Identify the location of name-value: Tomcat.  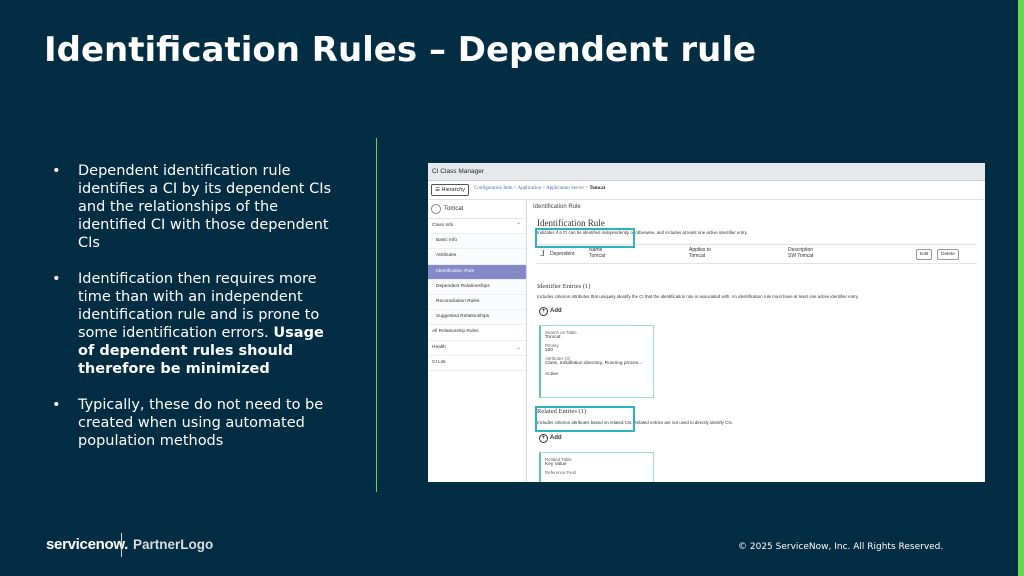
(597, 256).